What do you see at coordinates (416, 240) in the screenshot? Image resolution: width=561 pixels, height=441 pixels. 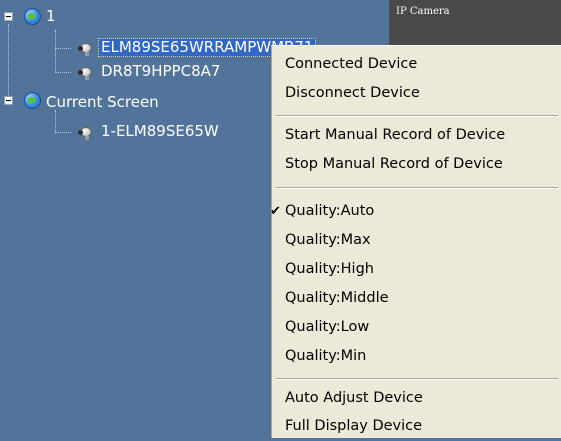 I see `menu-item-quality-max: Quality:Max` at bounding box center [416, 240].